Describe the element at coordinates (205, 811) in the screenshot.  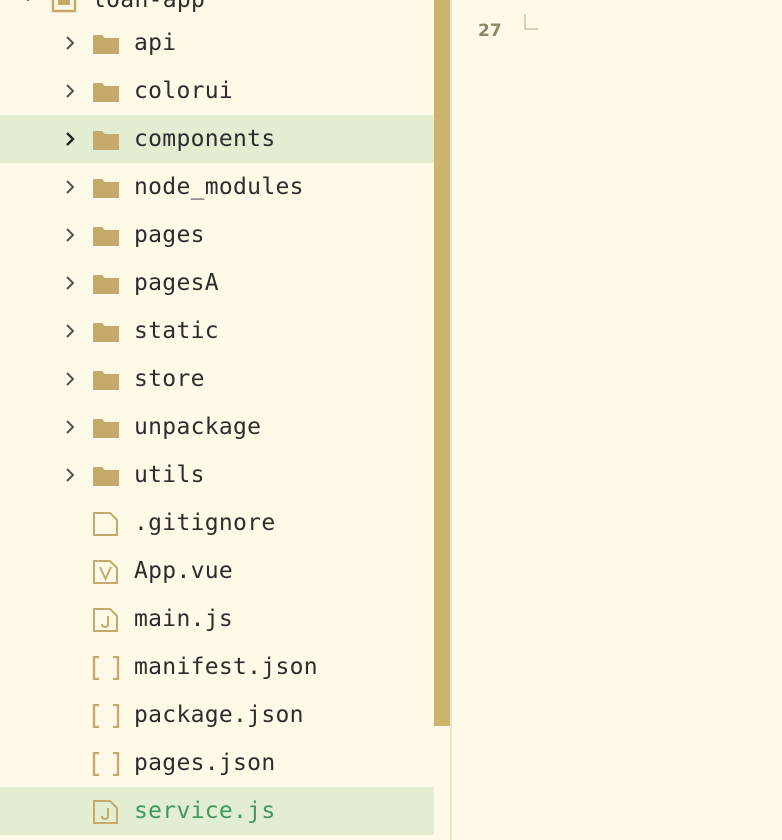
I see `tree-item-label: service.js` at that location.